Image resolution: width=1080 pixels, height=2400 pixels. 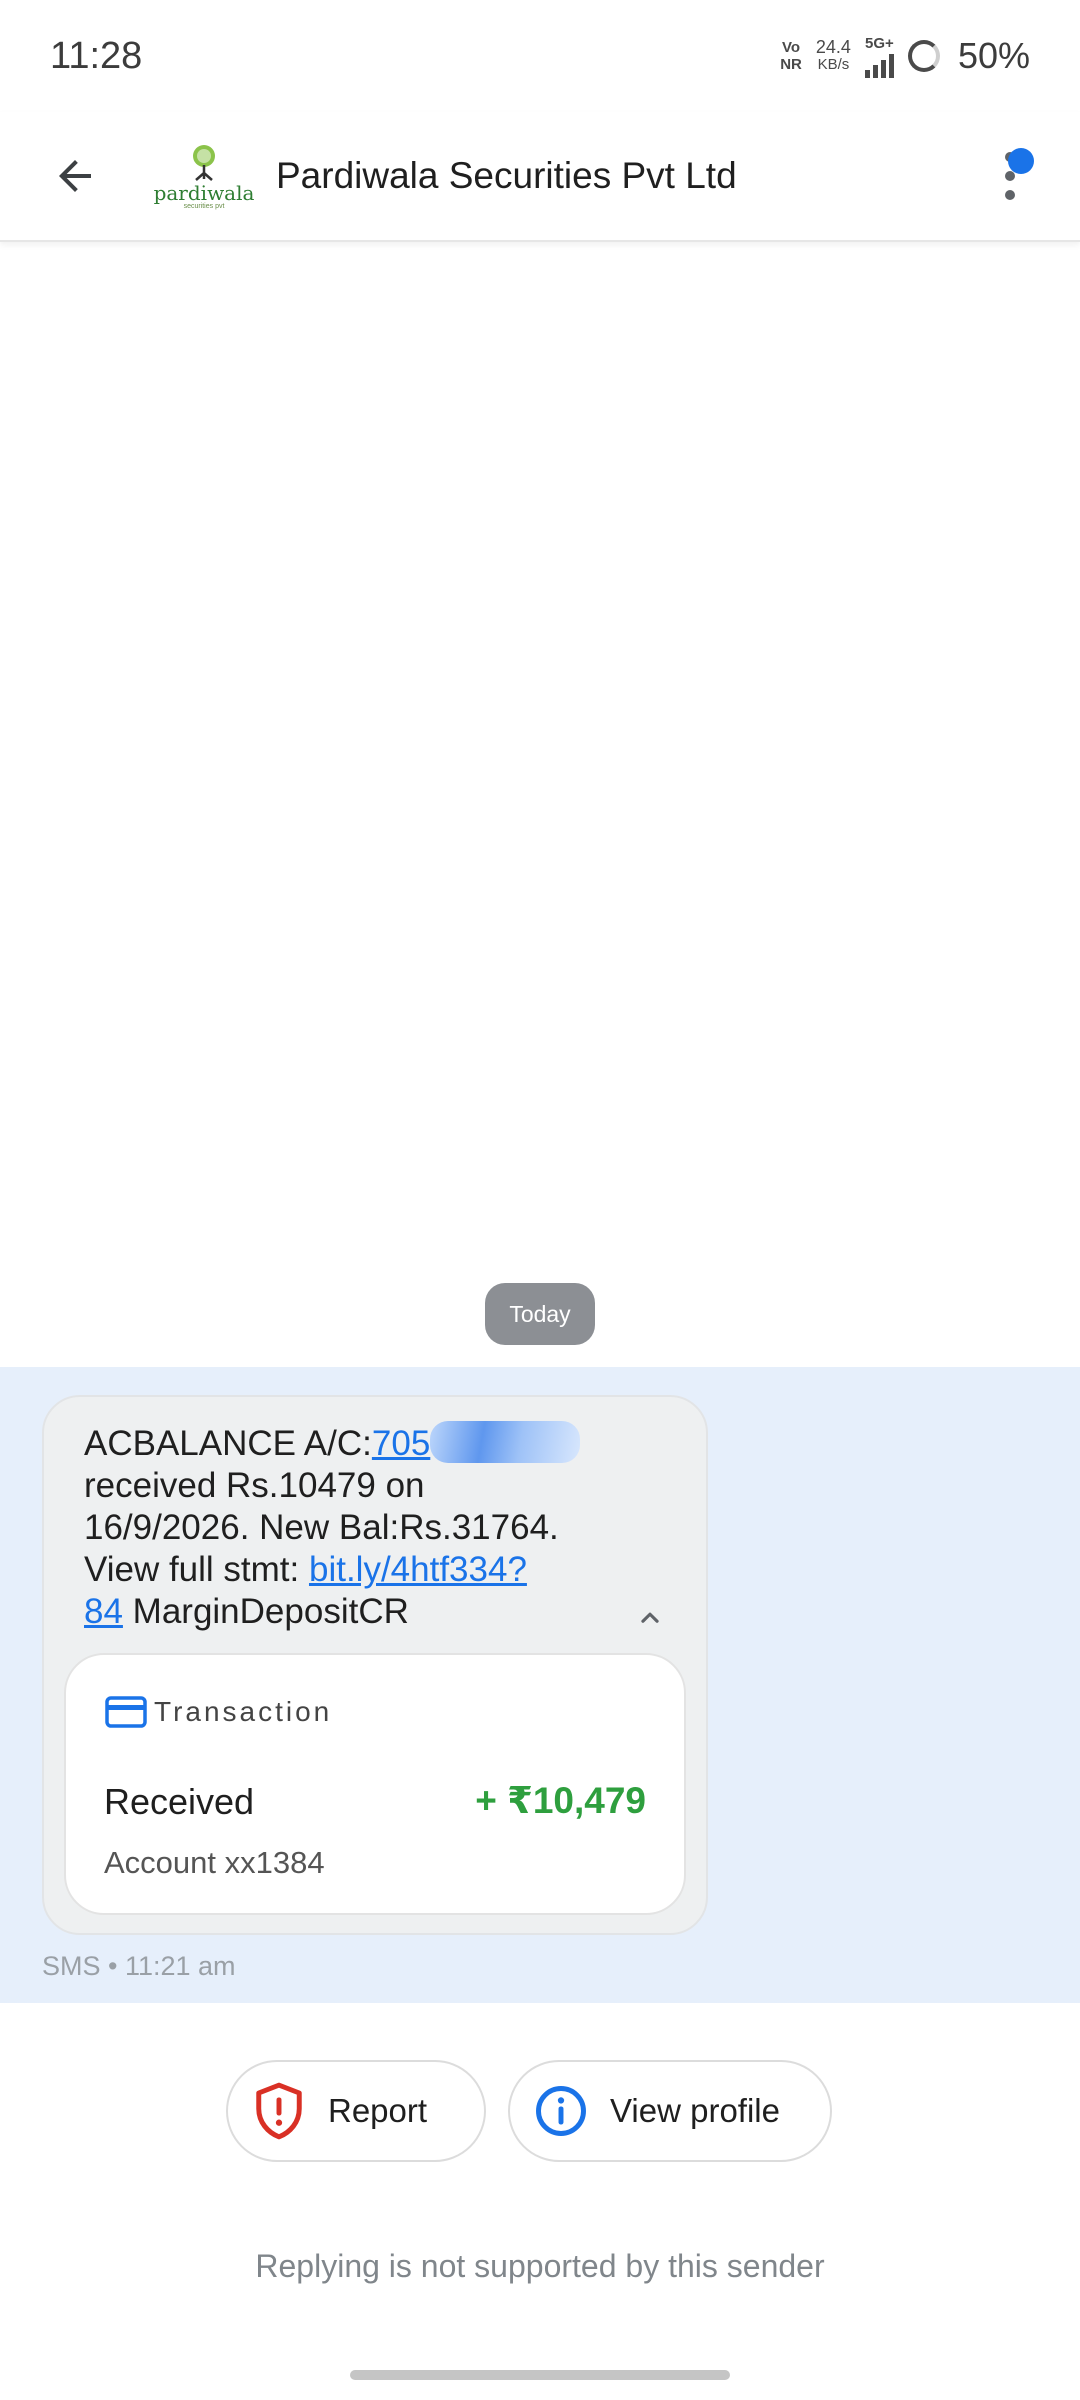 I want to click on message-line-2: received Rs.10479 on, so click(x=254, y=1485).